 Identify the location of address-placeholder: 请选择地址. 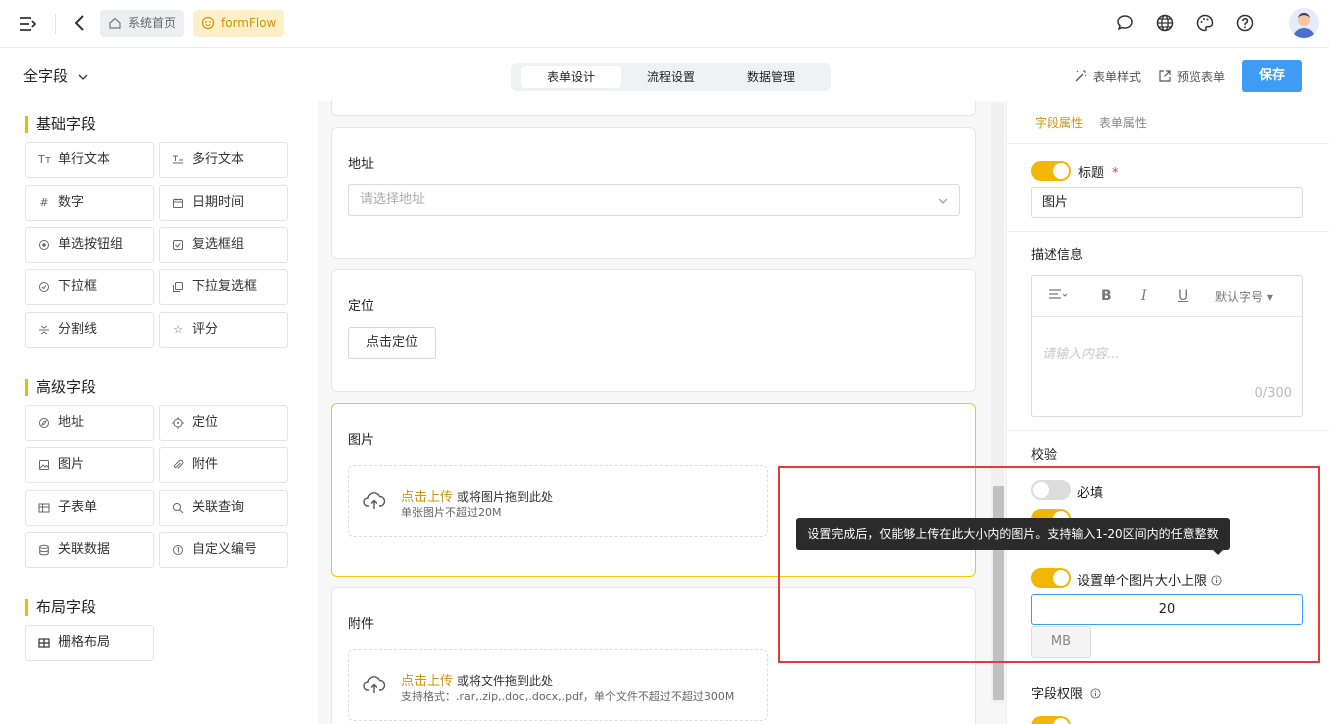
(393, 199).